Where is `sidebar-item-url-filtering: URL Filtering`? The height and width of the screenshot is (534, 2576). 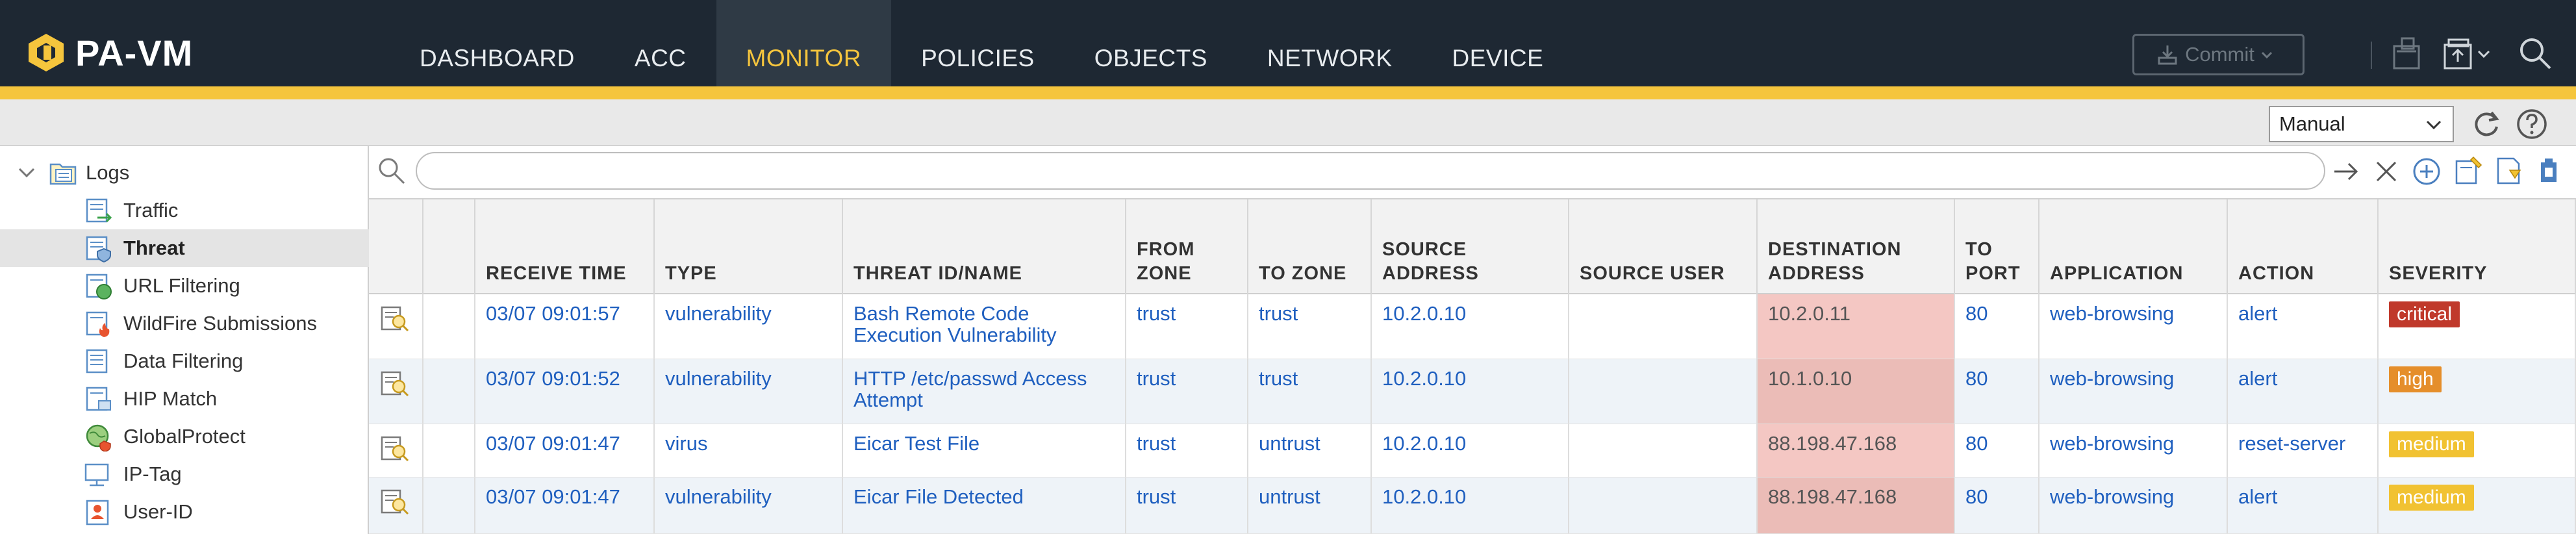
sidebar-item-url-filtering: URL Filtering is located at coordinates (185, 286).